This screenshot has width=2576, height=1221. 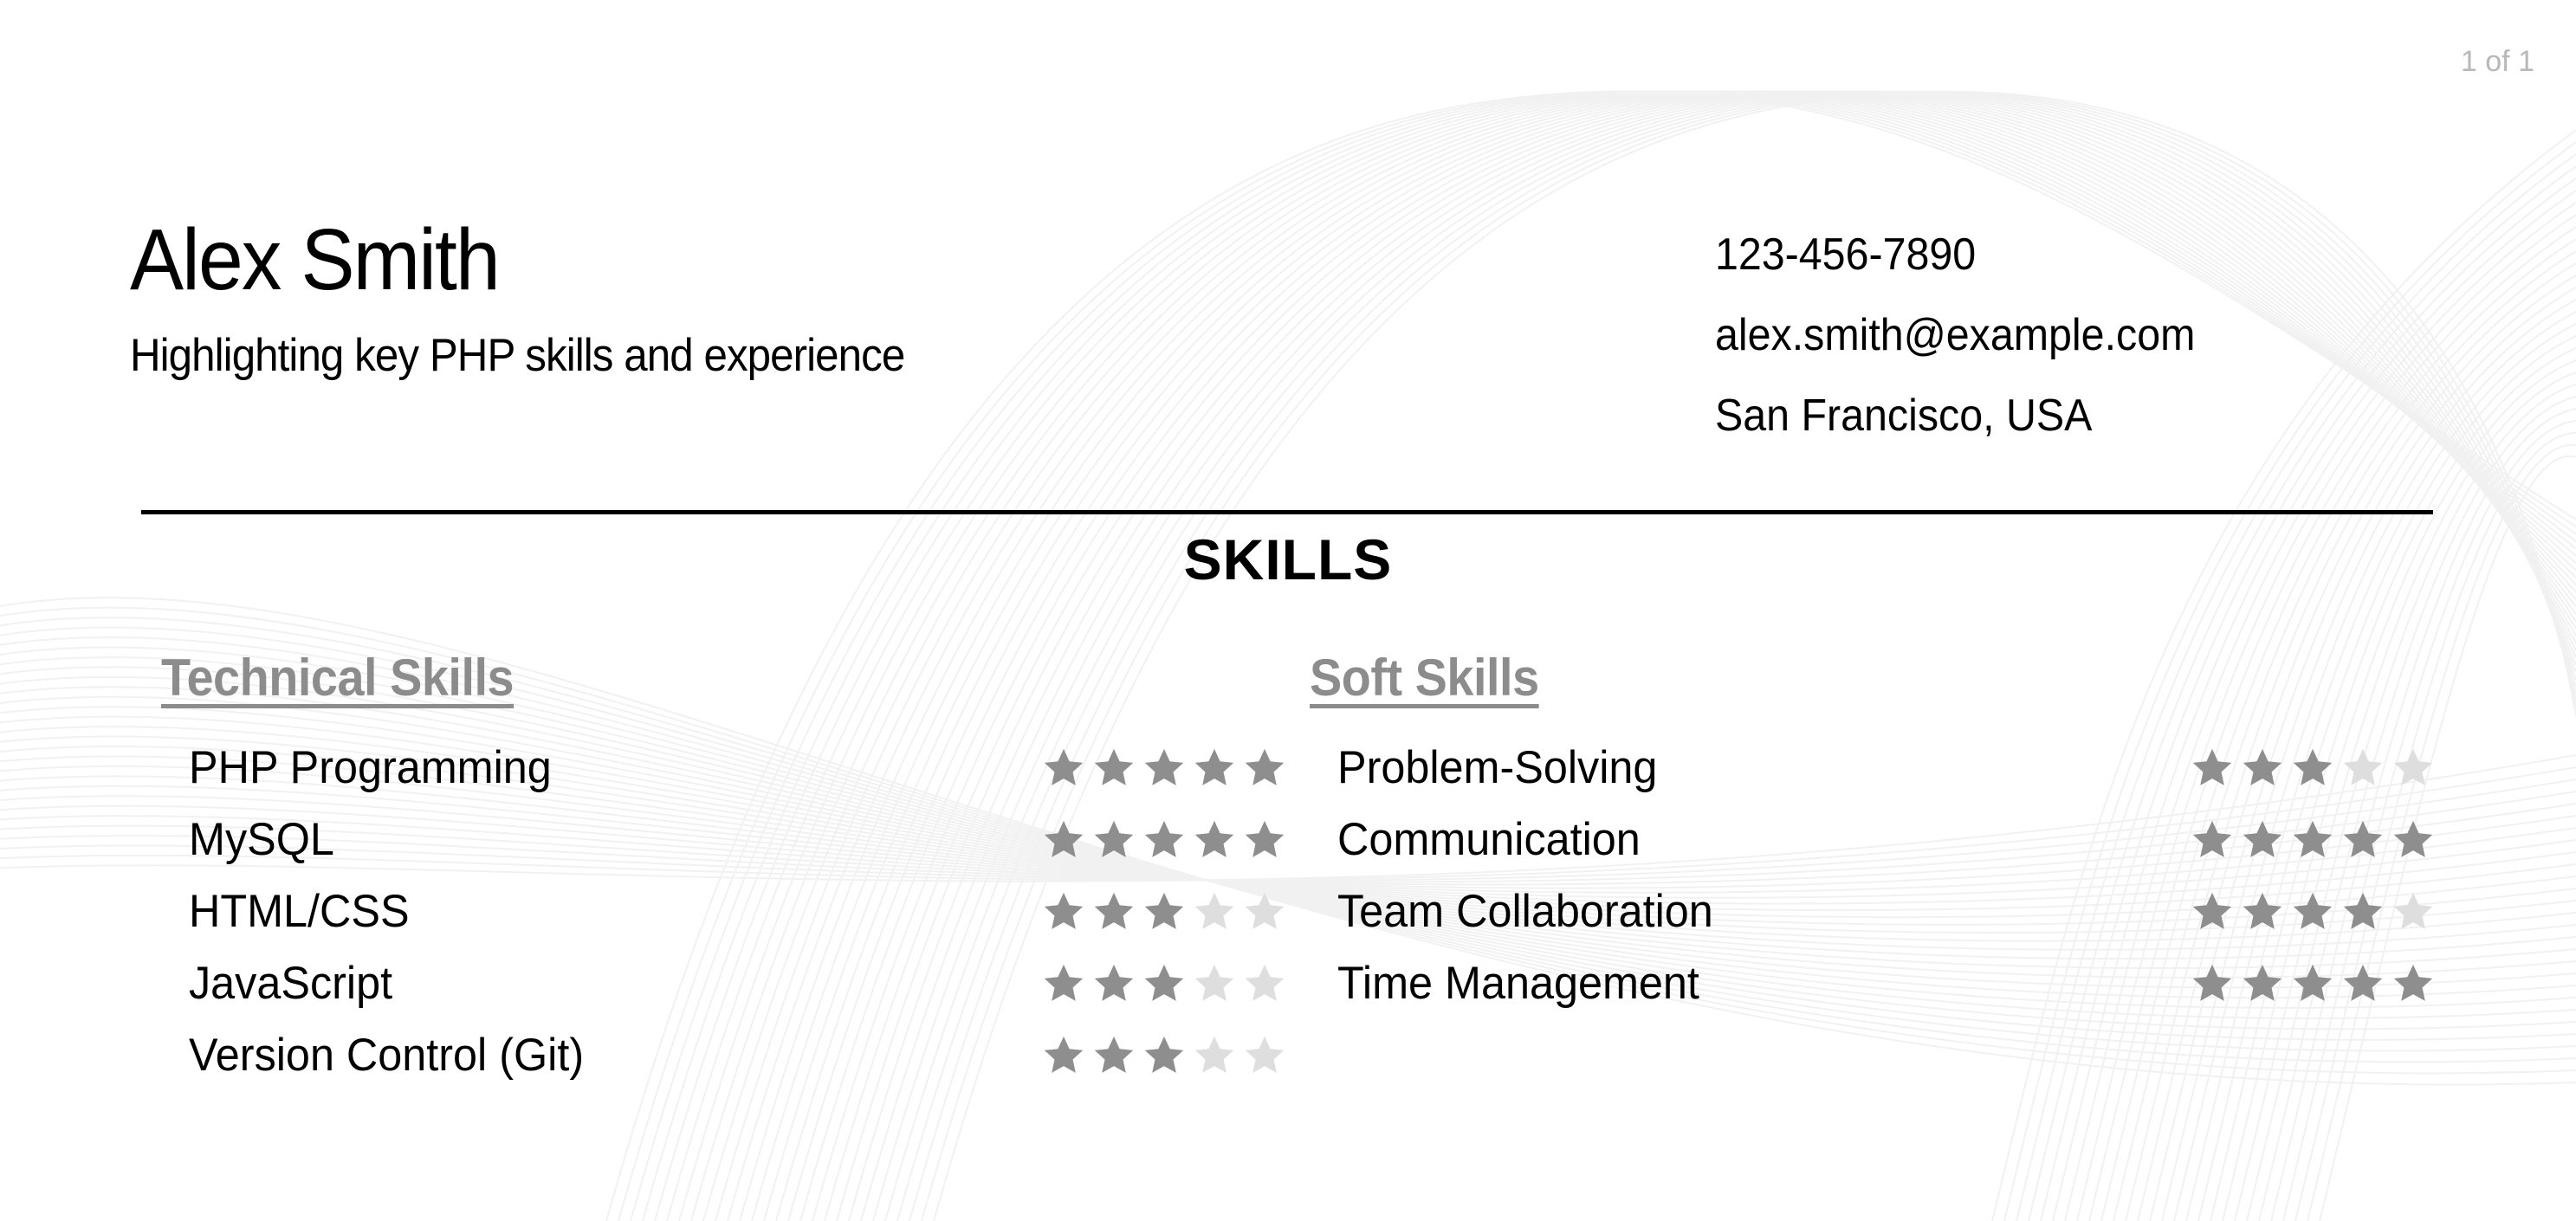 I want to click on skill-name: Communication, so click(x=1489, y=839).